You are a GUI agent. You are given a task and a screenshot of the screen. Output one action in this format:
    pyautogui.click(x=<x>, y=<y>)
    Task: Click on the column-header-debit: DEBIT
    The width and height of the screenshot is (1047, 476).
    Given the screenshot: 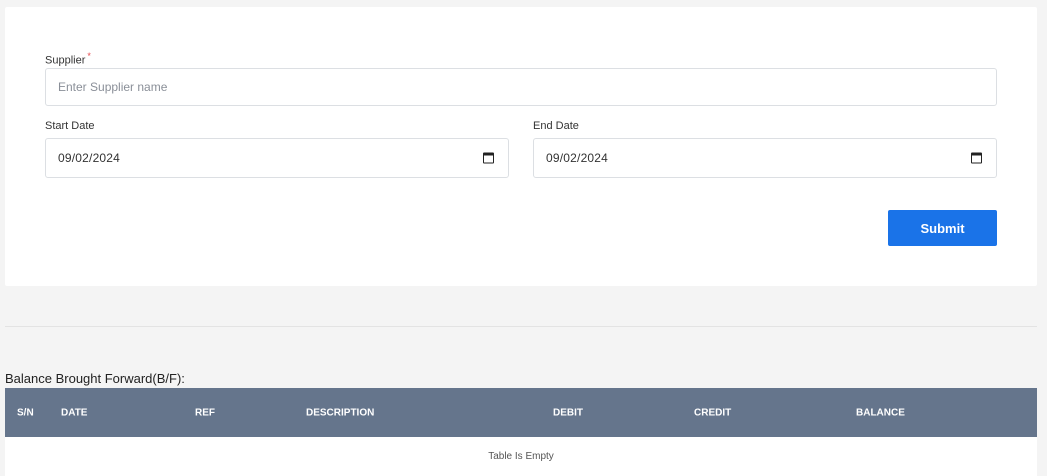 What is the action you would take?
    pyautogui.click(x=568, y=412)
    